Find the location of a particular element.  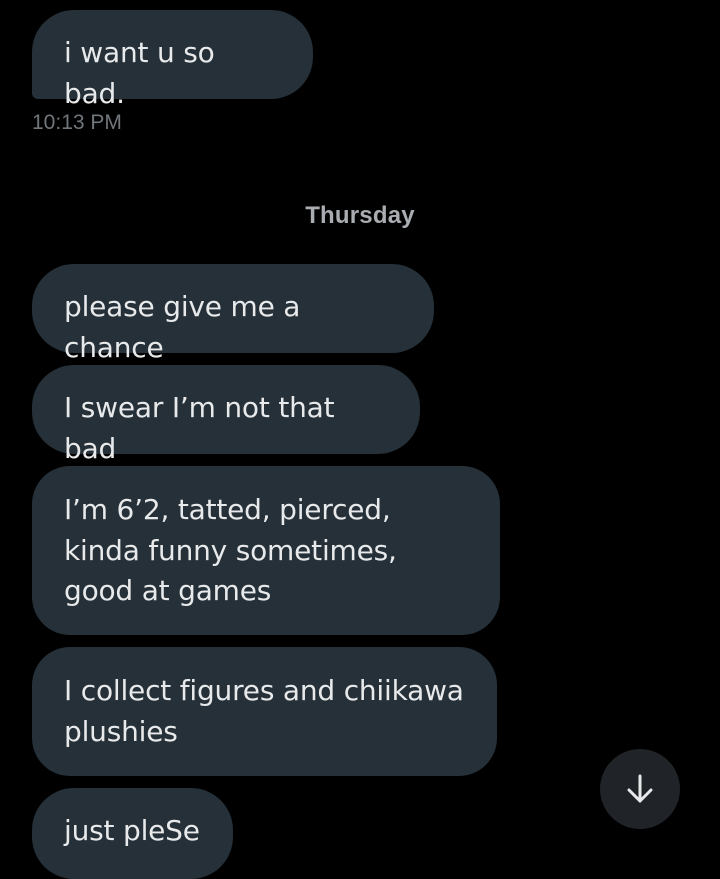

message-bubble: i want u so bad. is located at coordinates (172, 60).